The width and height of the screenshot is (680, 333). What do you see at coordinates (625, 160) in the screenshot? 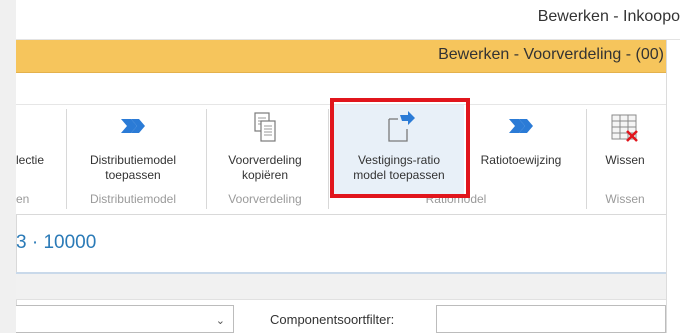
I see `ribbon-button-label: Wissen` at bounding box center [625, 160].